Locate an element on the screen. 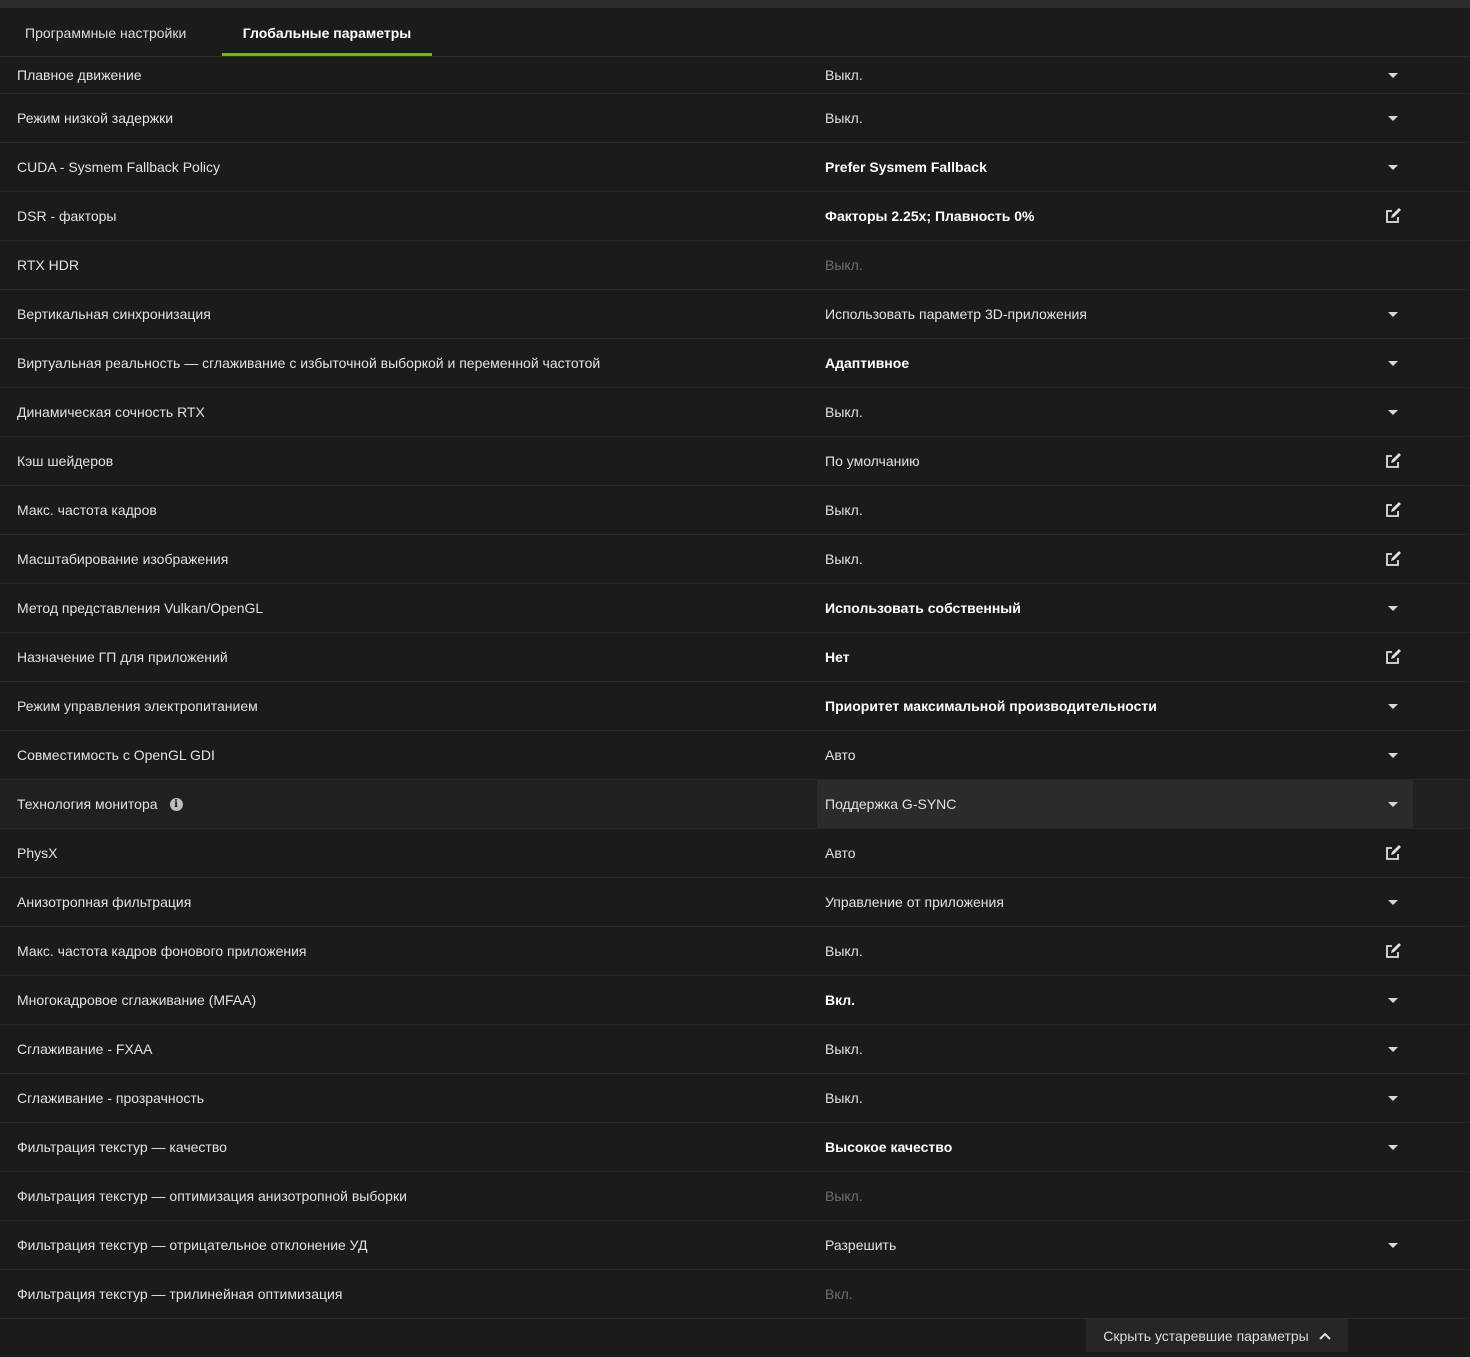  setting-row: Макс. частота кадров Выкл. is located at coordinates (735, 510).